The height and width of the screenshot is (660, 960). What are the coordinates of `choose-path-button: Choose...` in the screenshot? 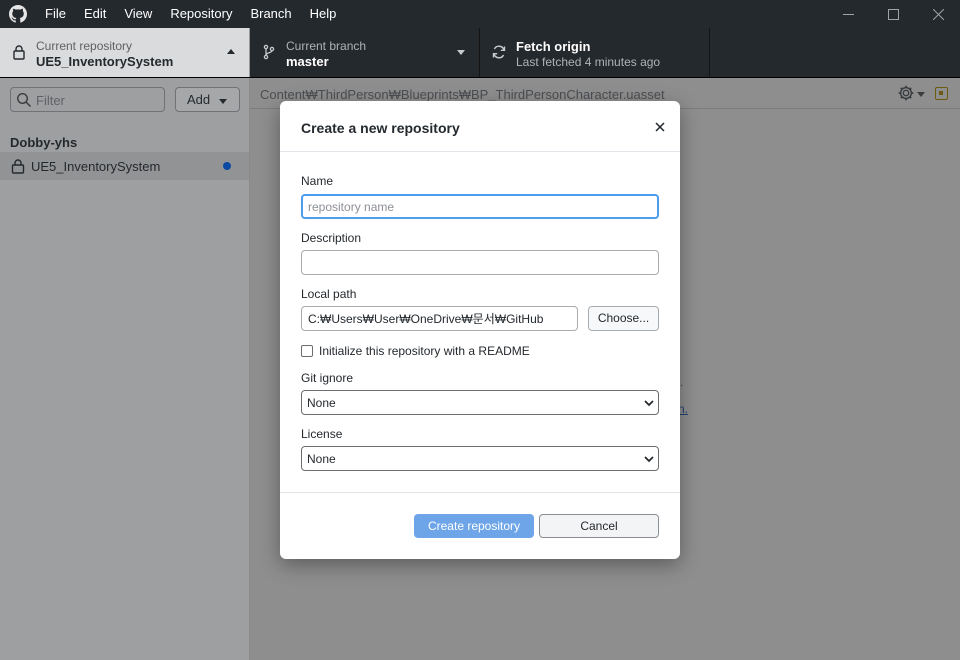 It's located at (623, 318).